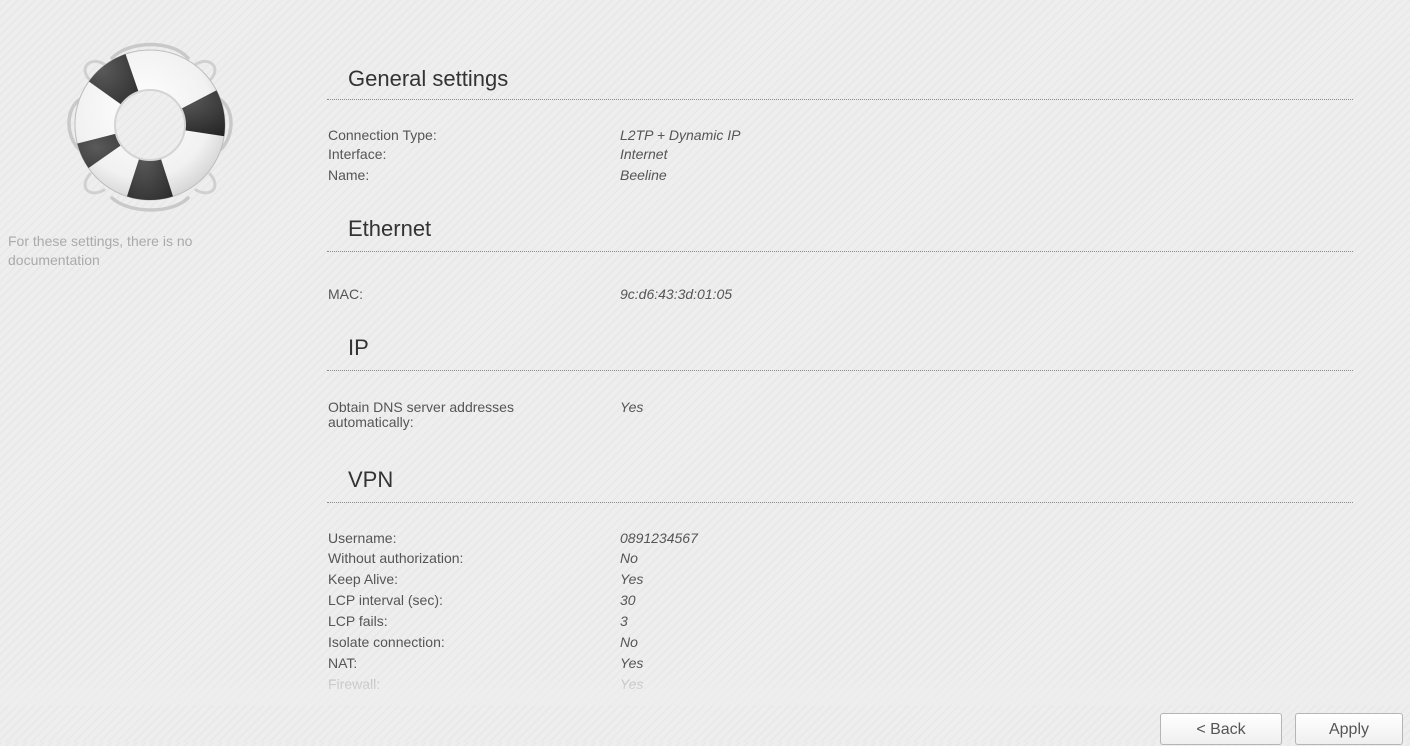 The width and height of the screenshot is (1410, 746). I want to click on row-label: Username:, so click(362, 538).